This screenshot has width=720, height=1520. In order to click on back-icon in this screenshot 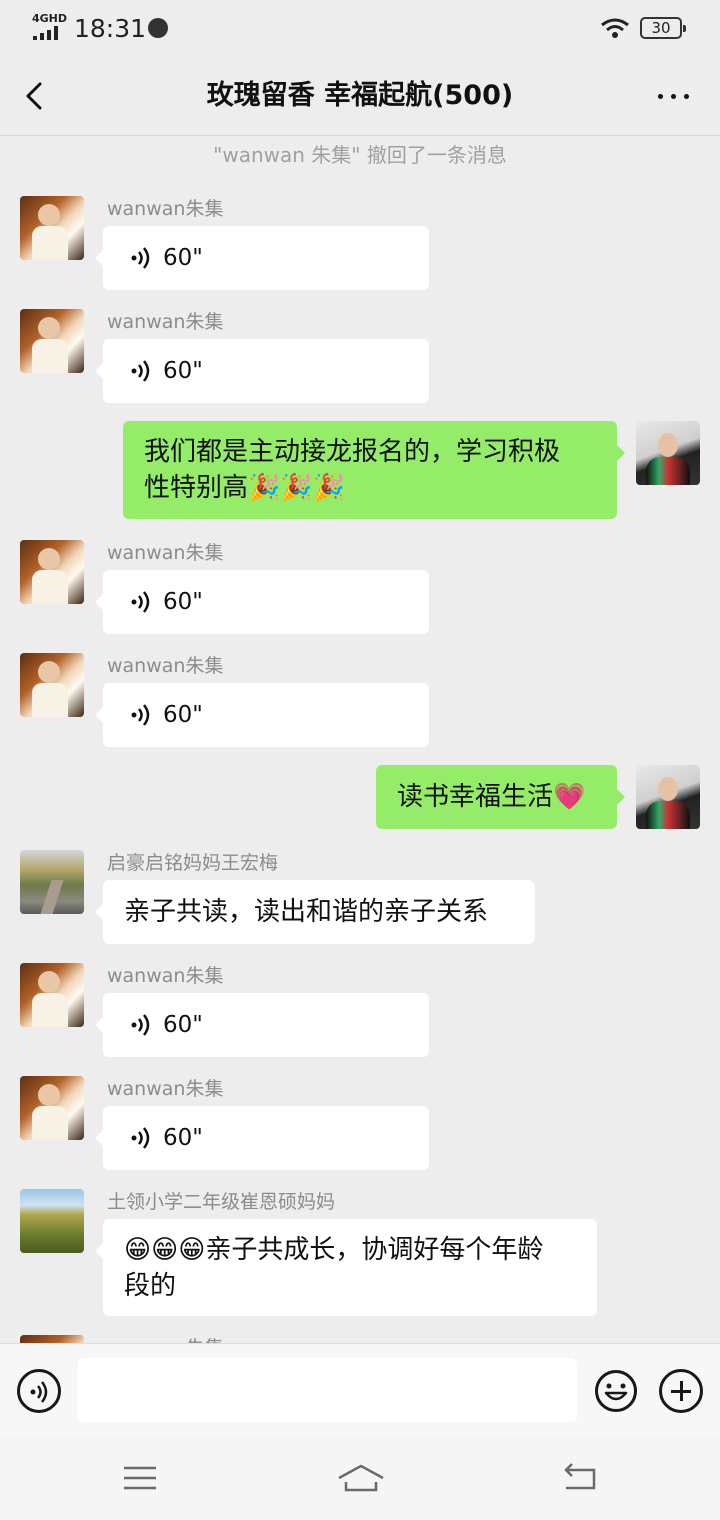, I will do `click(580, 1478)`.